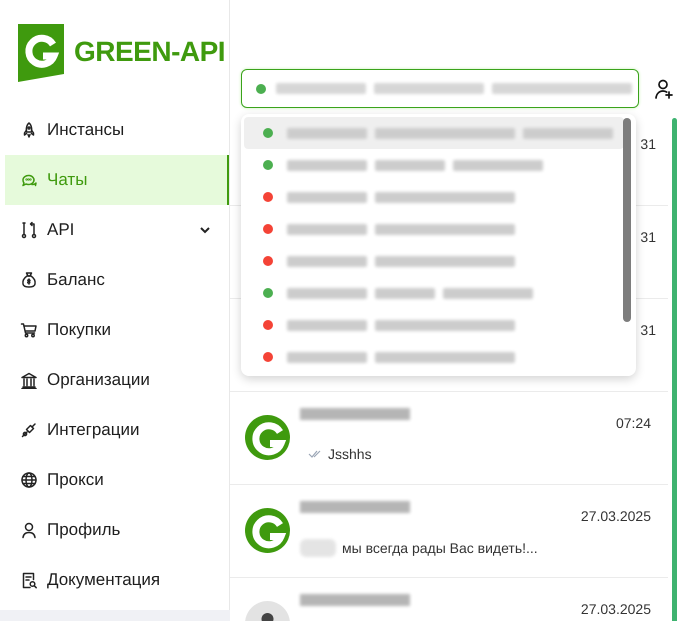 The height and width of the screenshot is (621, 680). What do you see at coordinates (633, 422) in the screenshot?
I see `chat-time: 07:24` at bounding box center [633, 422].